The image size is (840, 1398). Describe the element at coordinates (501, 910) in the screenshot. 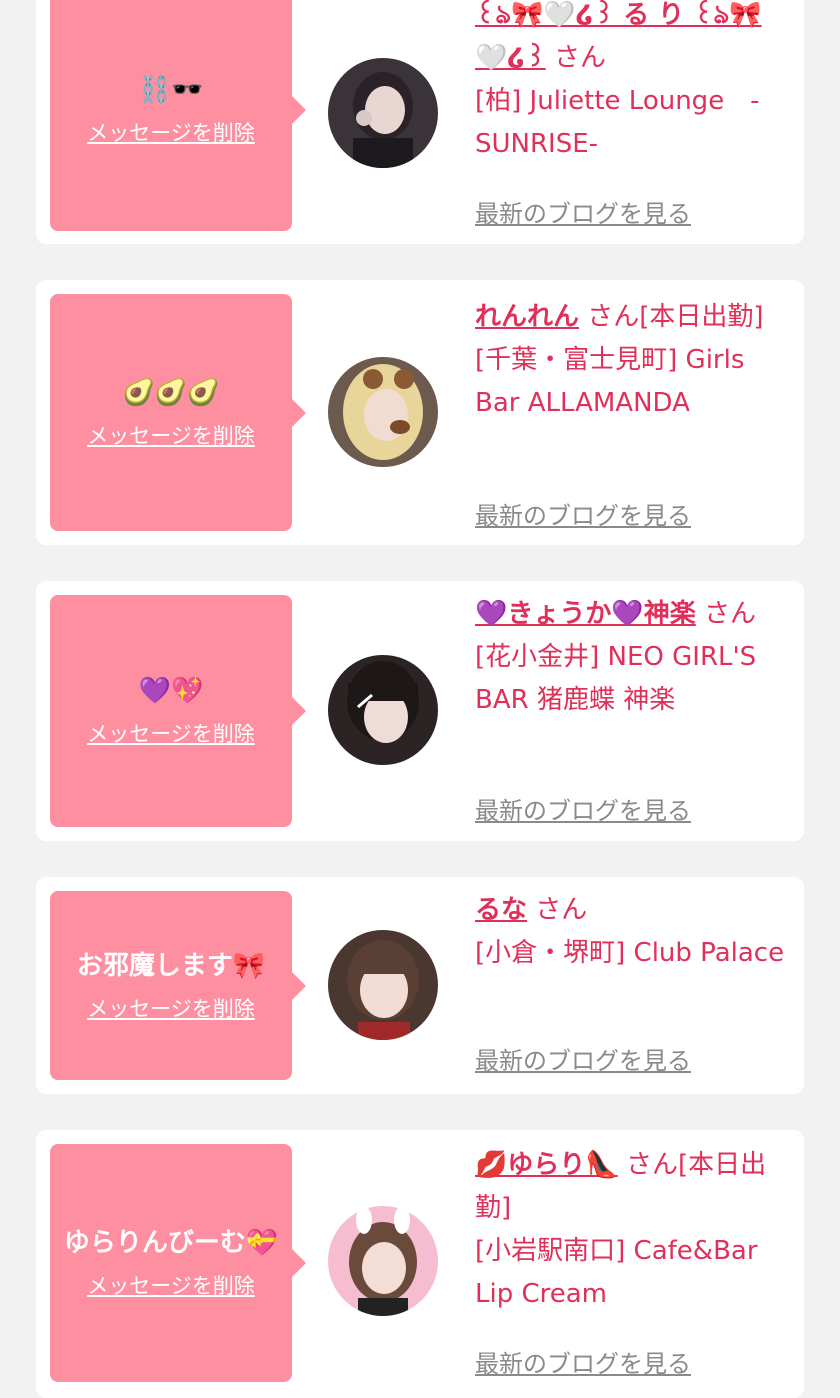

I see `cast-name-link: るな` at that location.